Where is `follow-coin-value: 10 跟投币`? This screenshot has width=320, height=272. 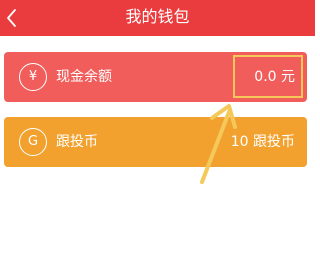
follow-coin-value: 10 跟投币 is located at coordinates (262, 142).